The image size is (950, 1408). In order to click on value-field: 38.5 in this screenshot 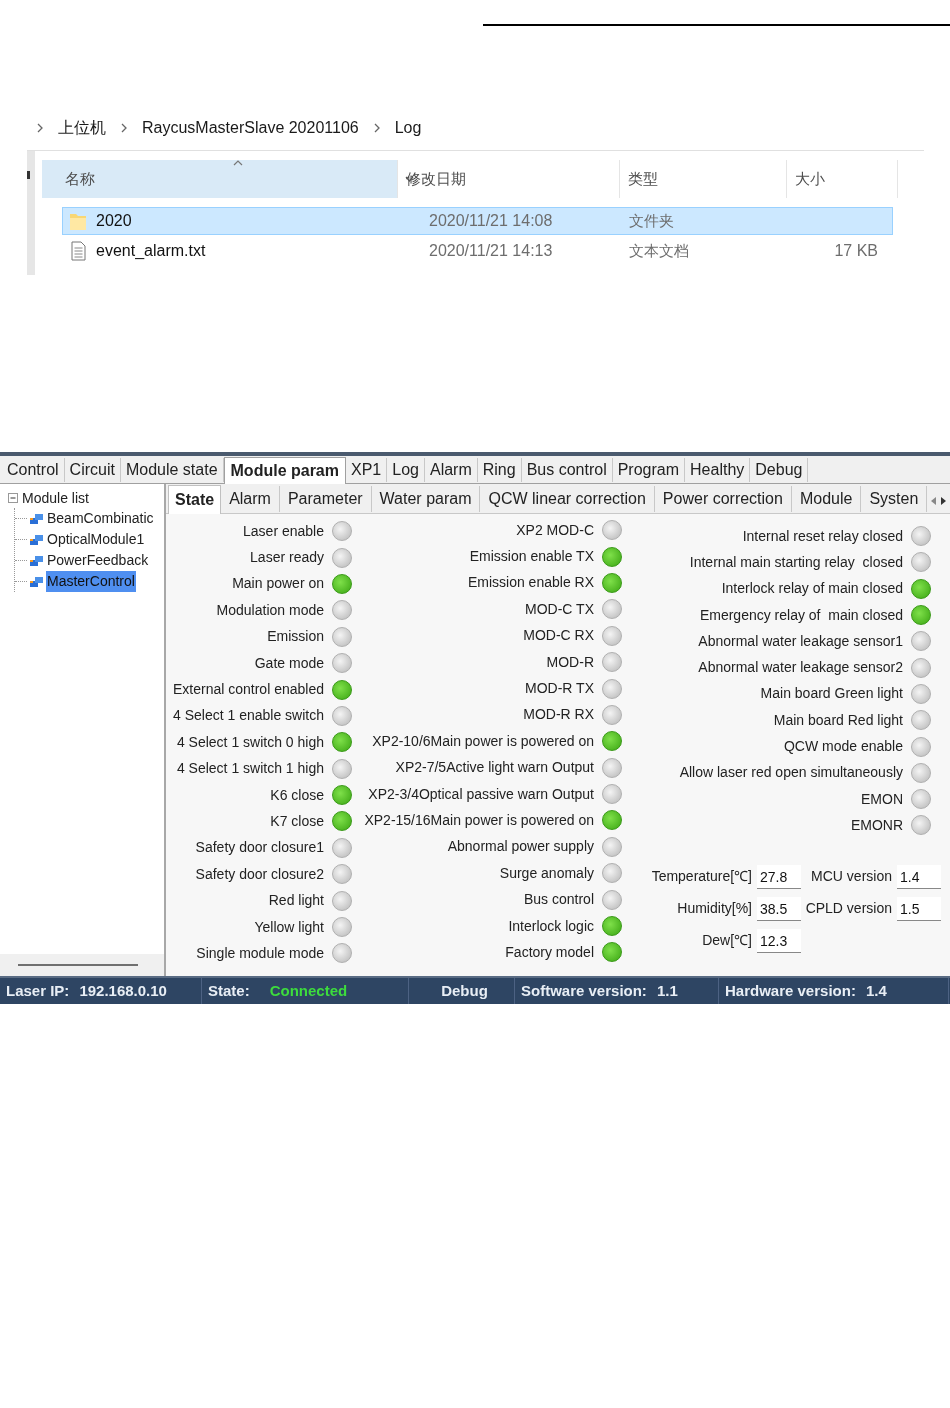, I will do `click(779, 908)`.